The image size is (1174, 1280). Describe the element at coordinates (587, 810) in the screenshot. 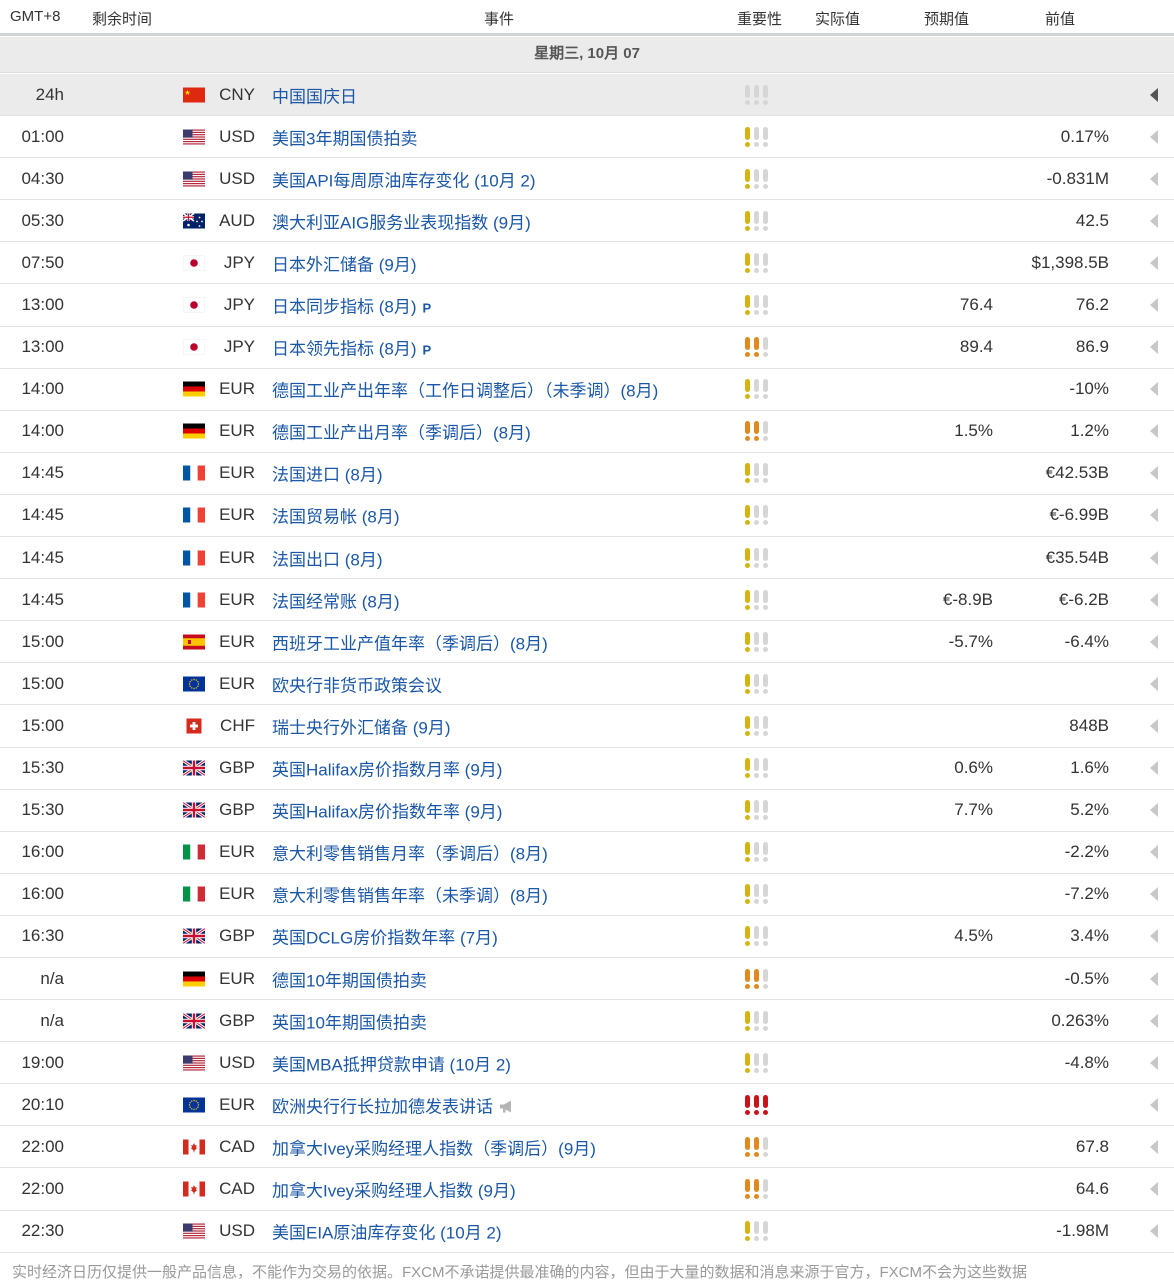

I see `event-row: 15:30 GBP 英国Halifax房价指数年率 (9月) 7.7% 5.2%` at that location.